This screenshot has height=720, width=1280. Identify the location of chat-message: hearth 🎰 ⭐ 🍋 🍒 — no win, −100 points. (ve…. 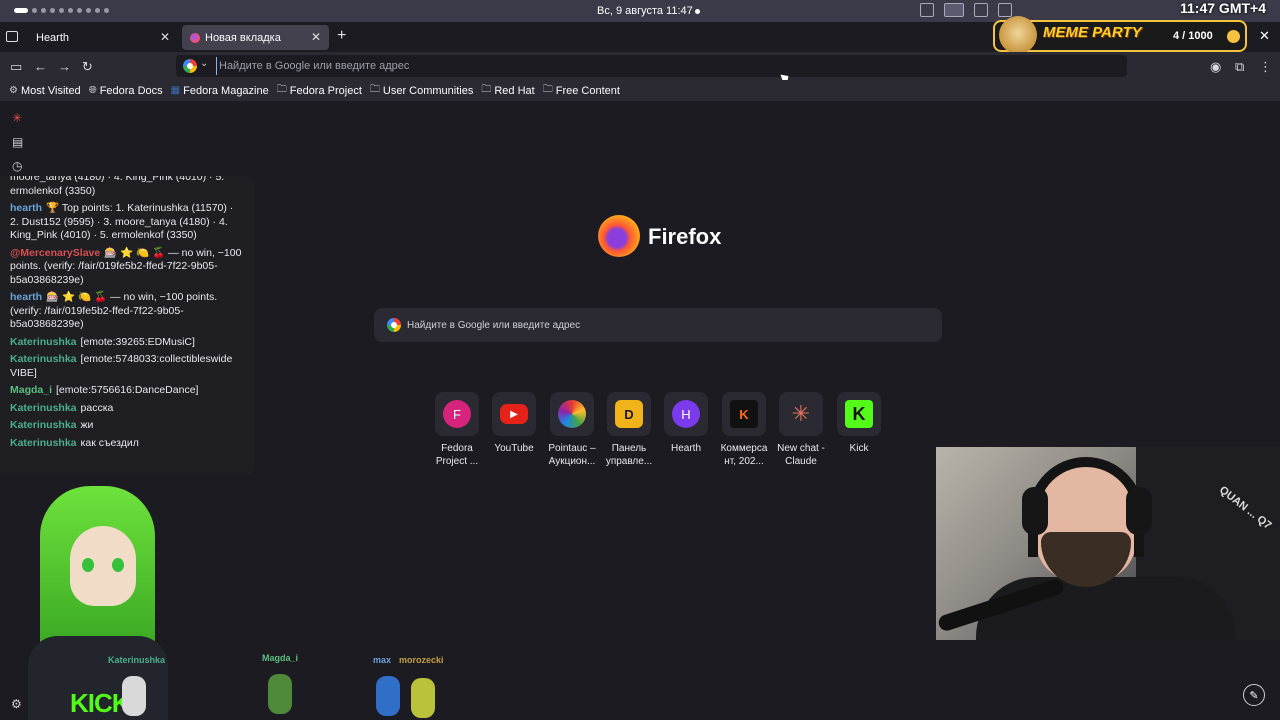
(127, 311).